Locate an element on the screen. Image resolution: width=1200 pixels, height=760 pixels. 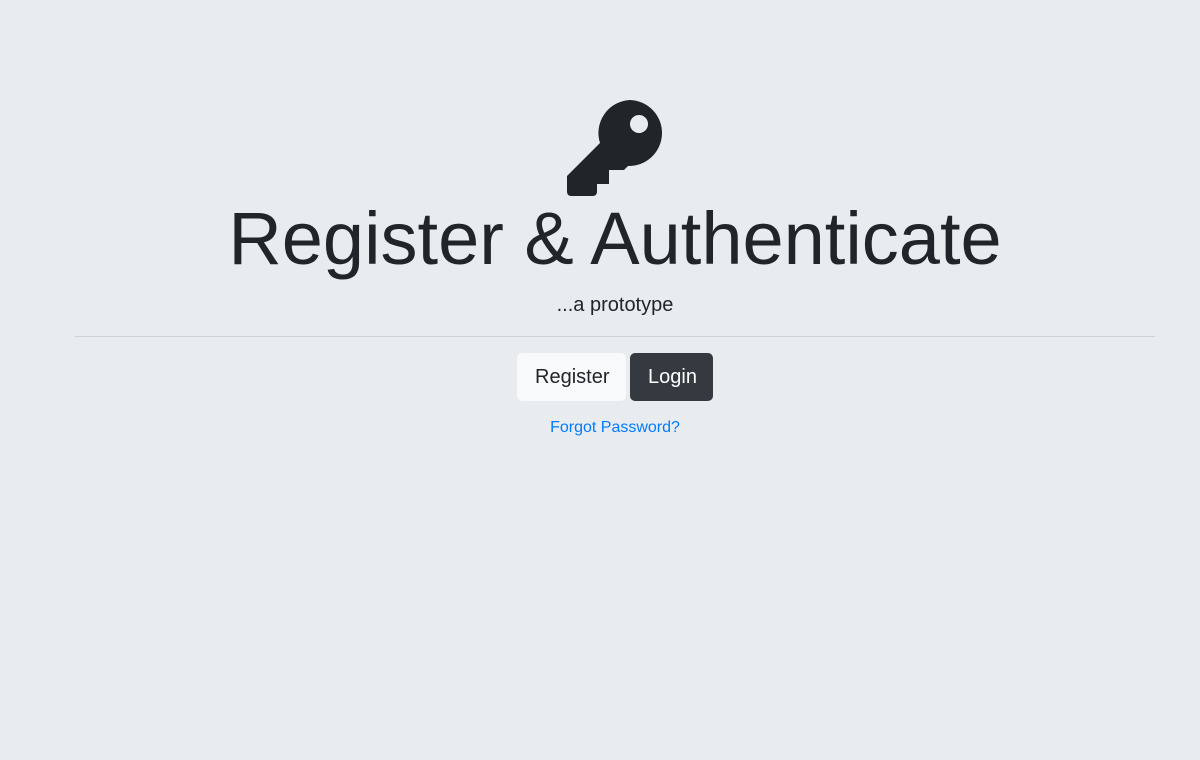
auth-button-group: Register Login is located at coordinates (615, 377).